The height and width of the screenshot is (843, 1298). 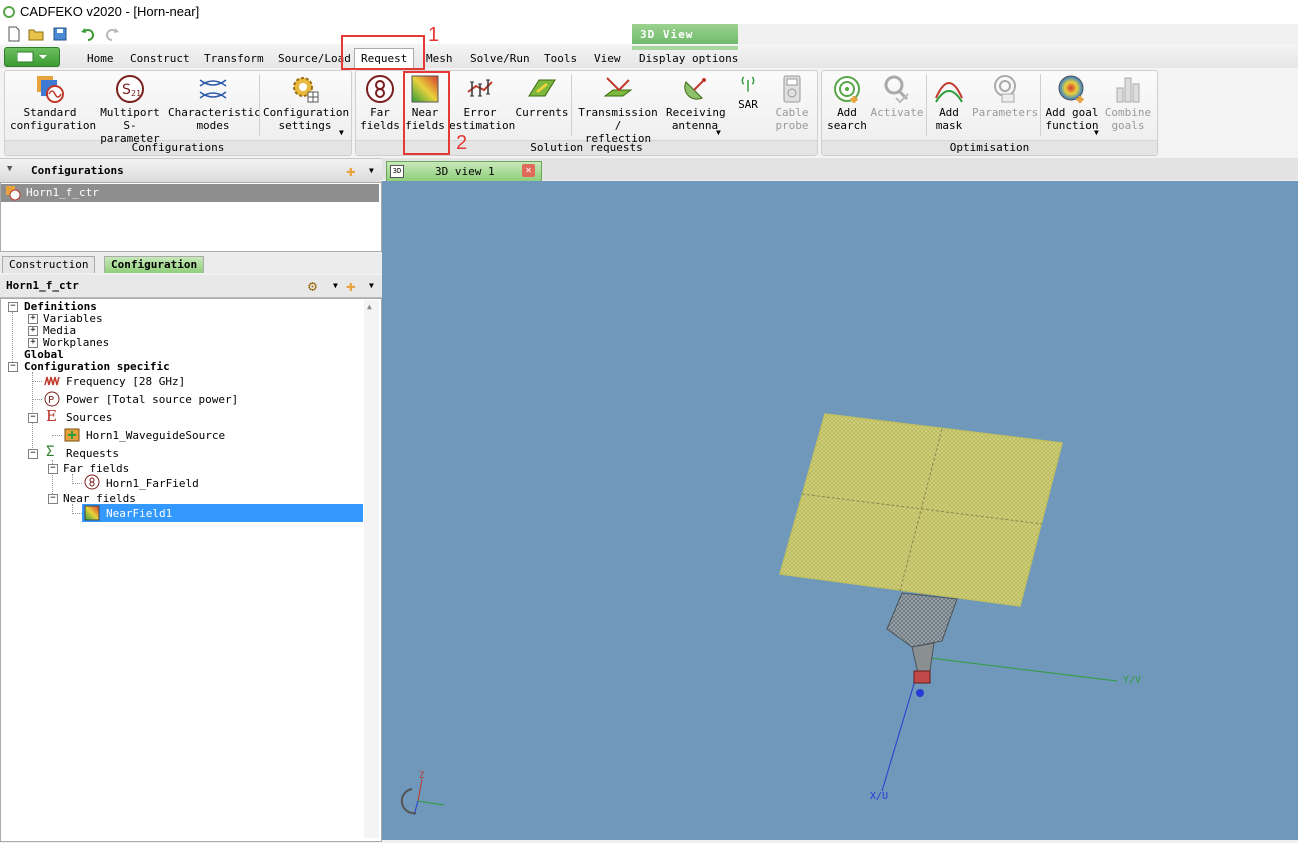 What do you see at coordinates (312, 286) in the screenshot?
I see `gear-icon: ⚙` at bounding box center [312, 286].